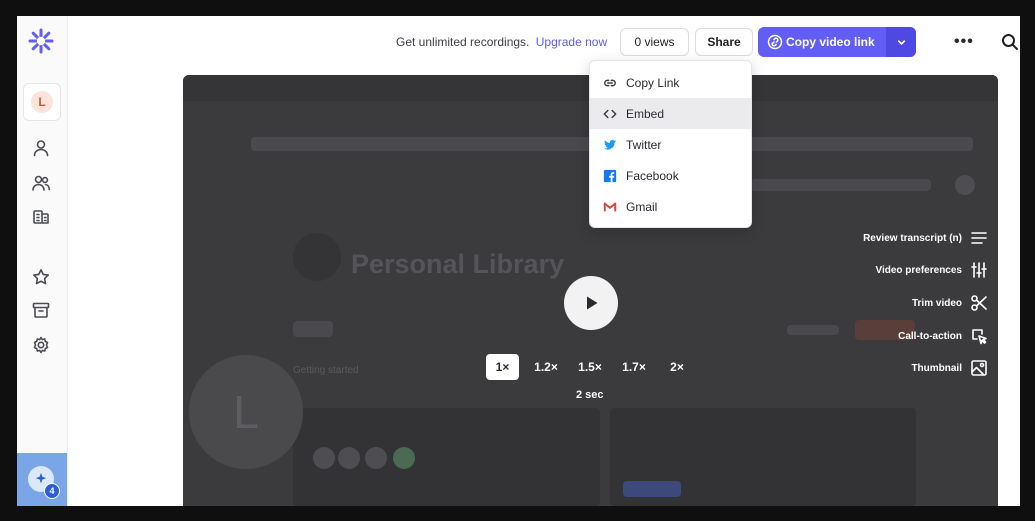 This screenshot has width=1035, height=521. Describe the element at coordinates (949, 368) in the screenshot. I see `thumbnail-button: Thumbnail` at that location.